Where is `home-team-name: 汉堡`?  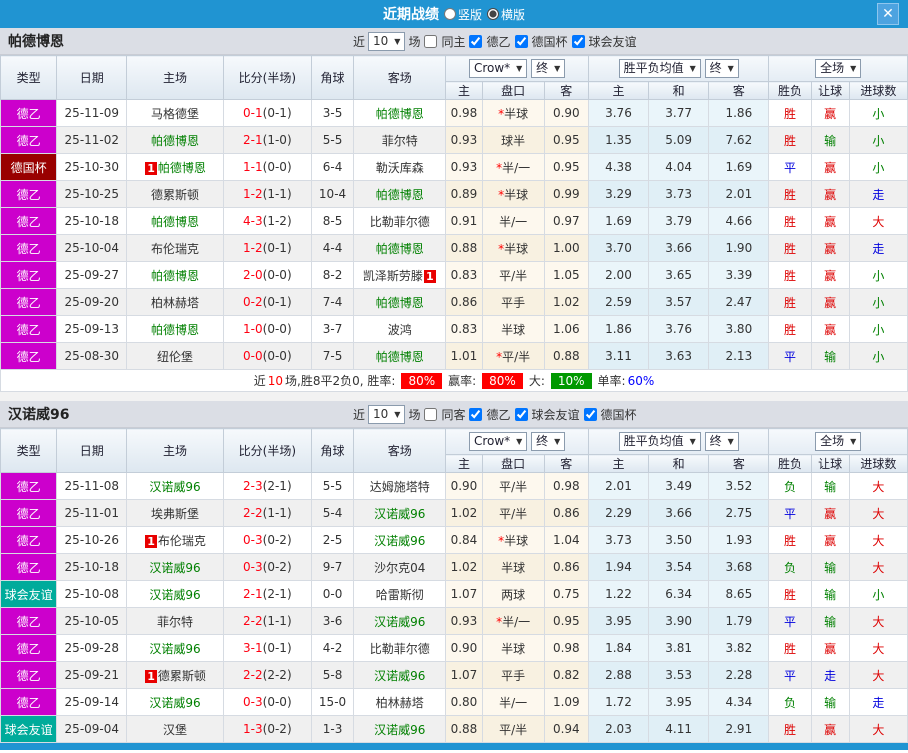 home-team-name: 汉堡 is located at coordinates (175, 730).